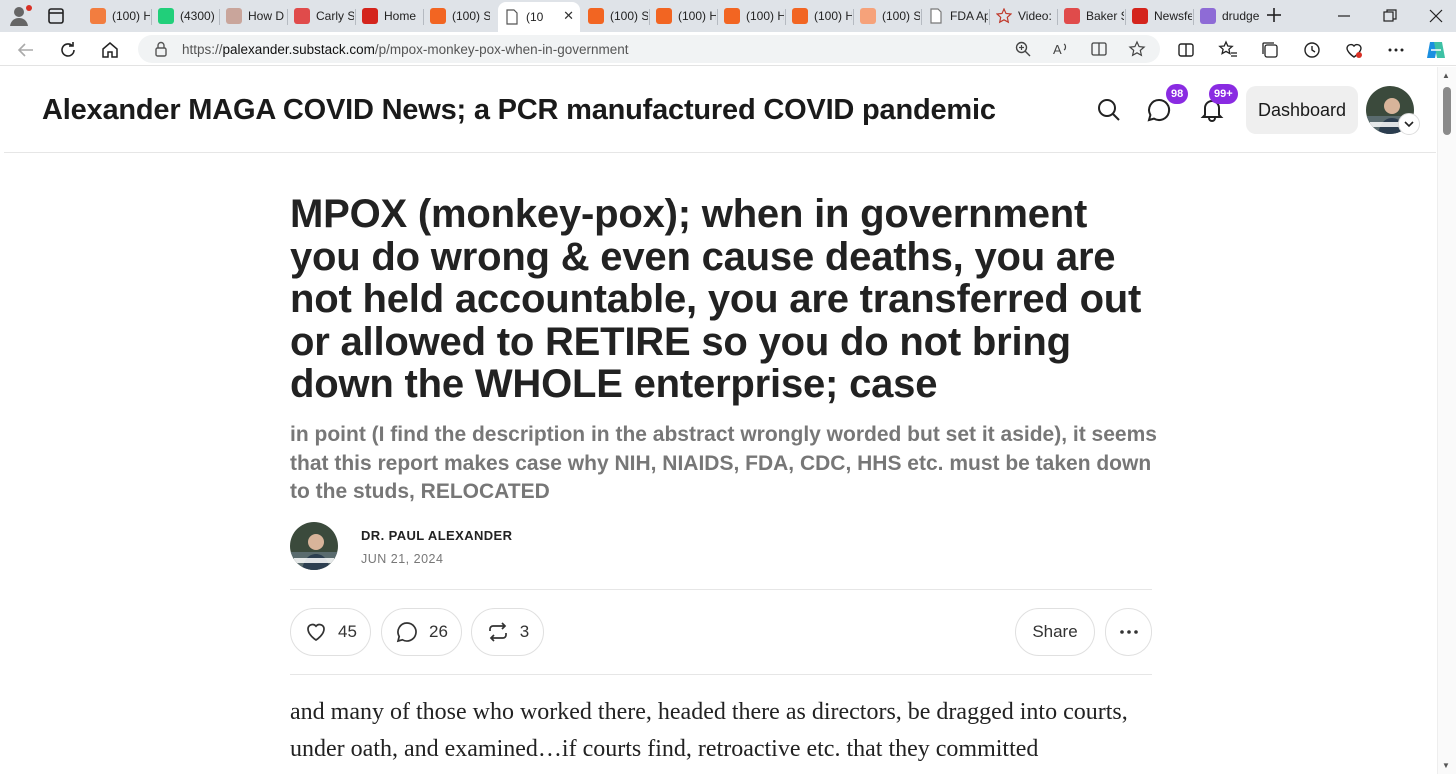  What do you see at coordinates (330, 632) in the screenshot?
I see `like-button: 45` at bounding box center [330, 632].